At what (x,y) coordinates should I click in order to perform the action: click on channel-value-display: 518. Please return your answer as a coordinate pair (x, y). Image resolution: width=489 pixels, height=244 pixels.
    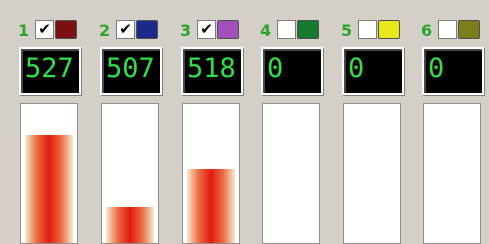
    Looking at the image, I should click on (212, 71).